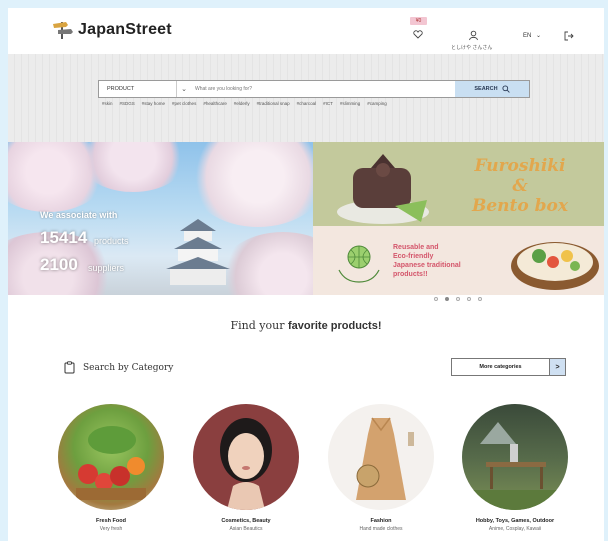 This screenshot has height=541, width=608. Describe the element at coordinates (242, 103) in the screenshot. I see `tag-link: #elderly` at that location.